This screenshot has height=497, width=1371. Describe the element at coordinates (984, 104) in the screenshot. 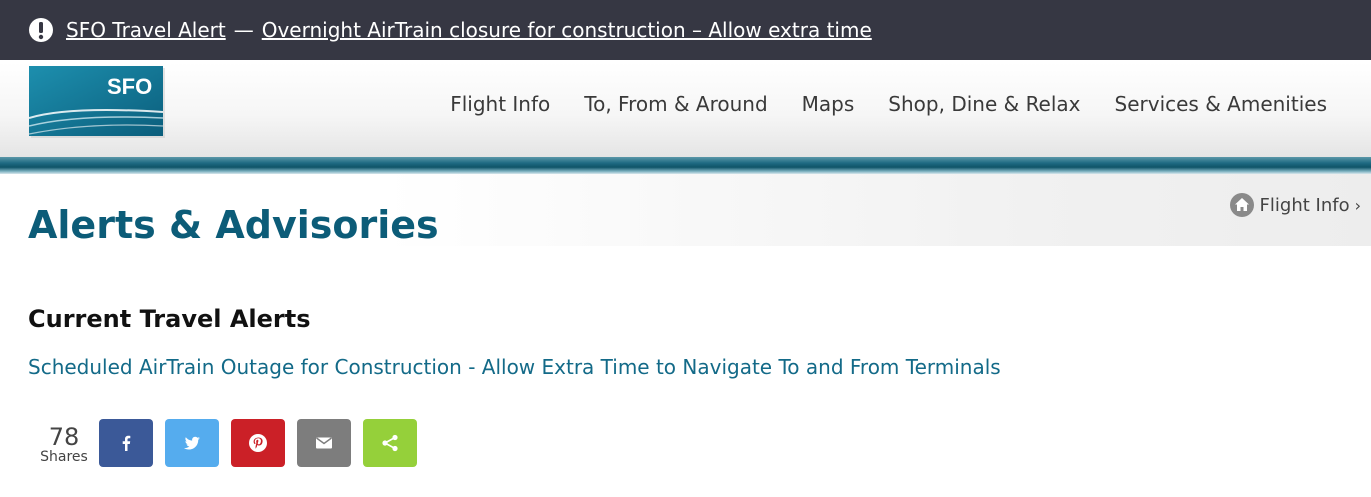

I see `nav-item-shop-dine-relax: Shop, Dine & Relax` at that location.